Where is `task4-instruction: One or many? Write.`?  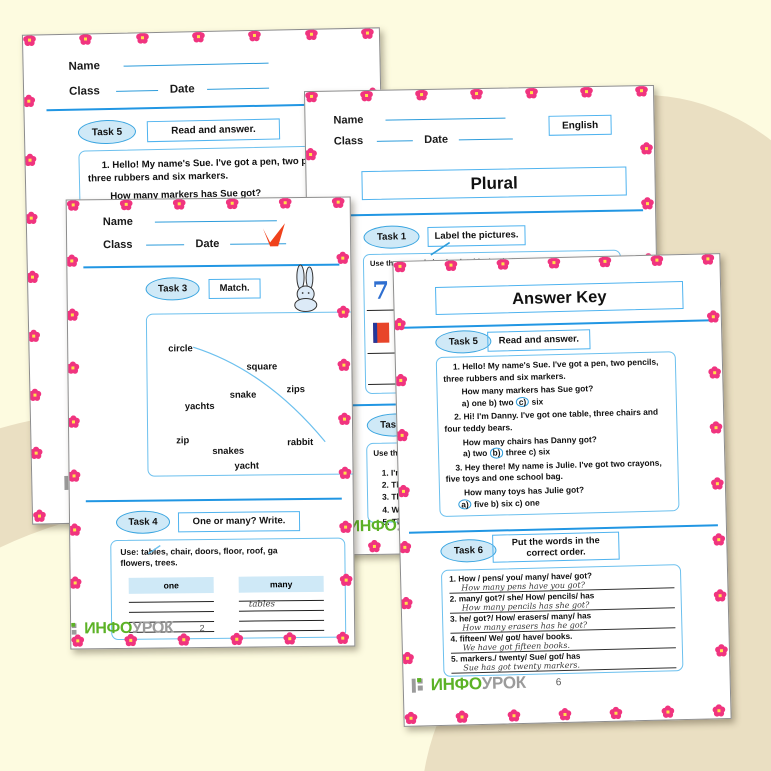 task4-instruction: One or many? Write. is located at coordinates (239, 520).